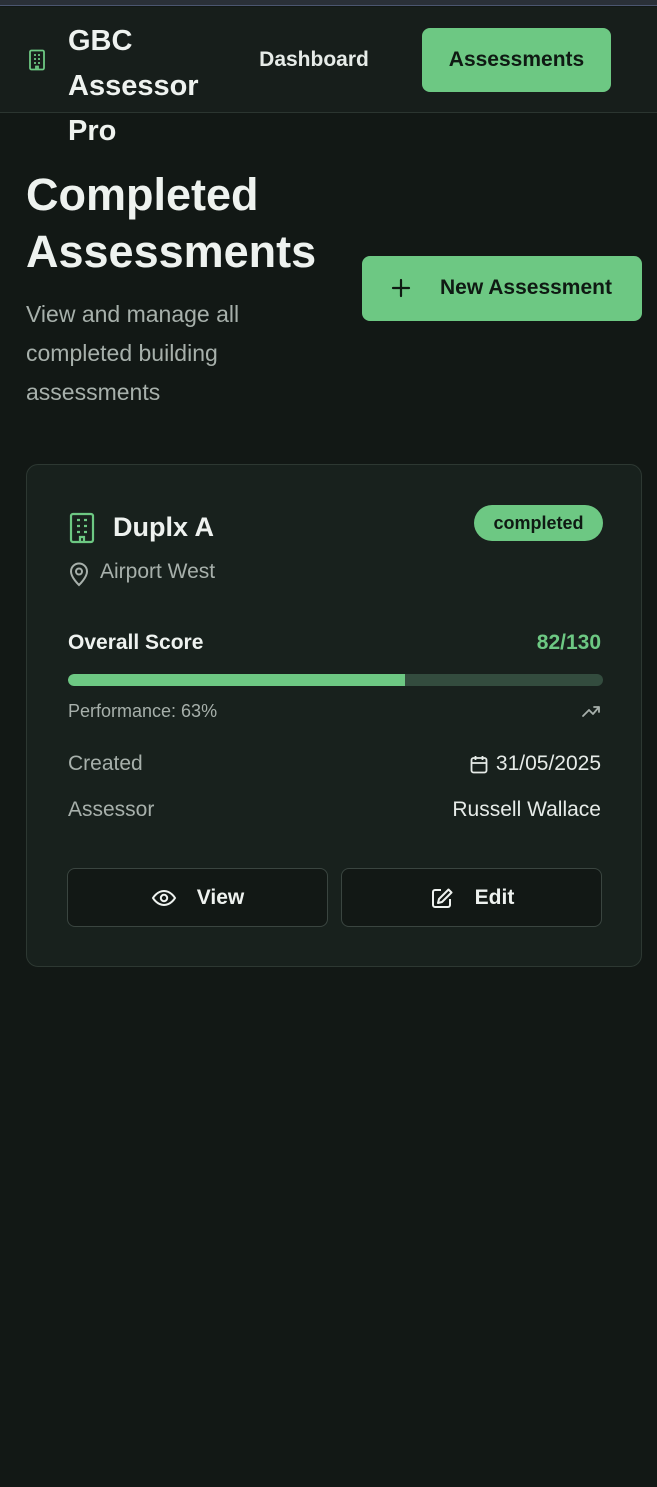 The width and height of the screenshot is (657, 1487). Describe the element at coordinates (105, 763) in the screenshot. I see `created-label: Created` at that location.